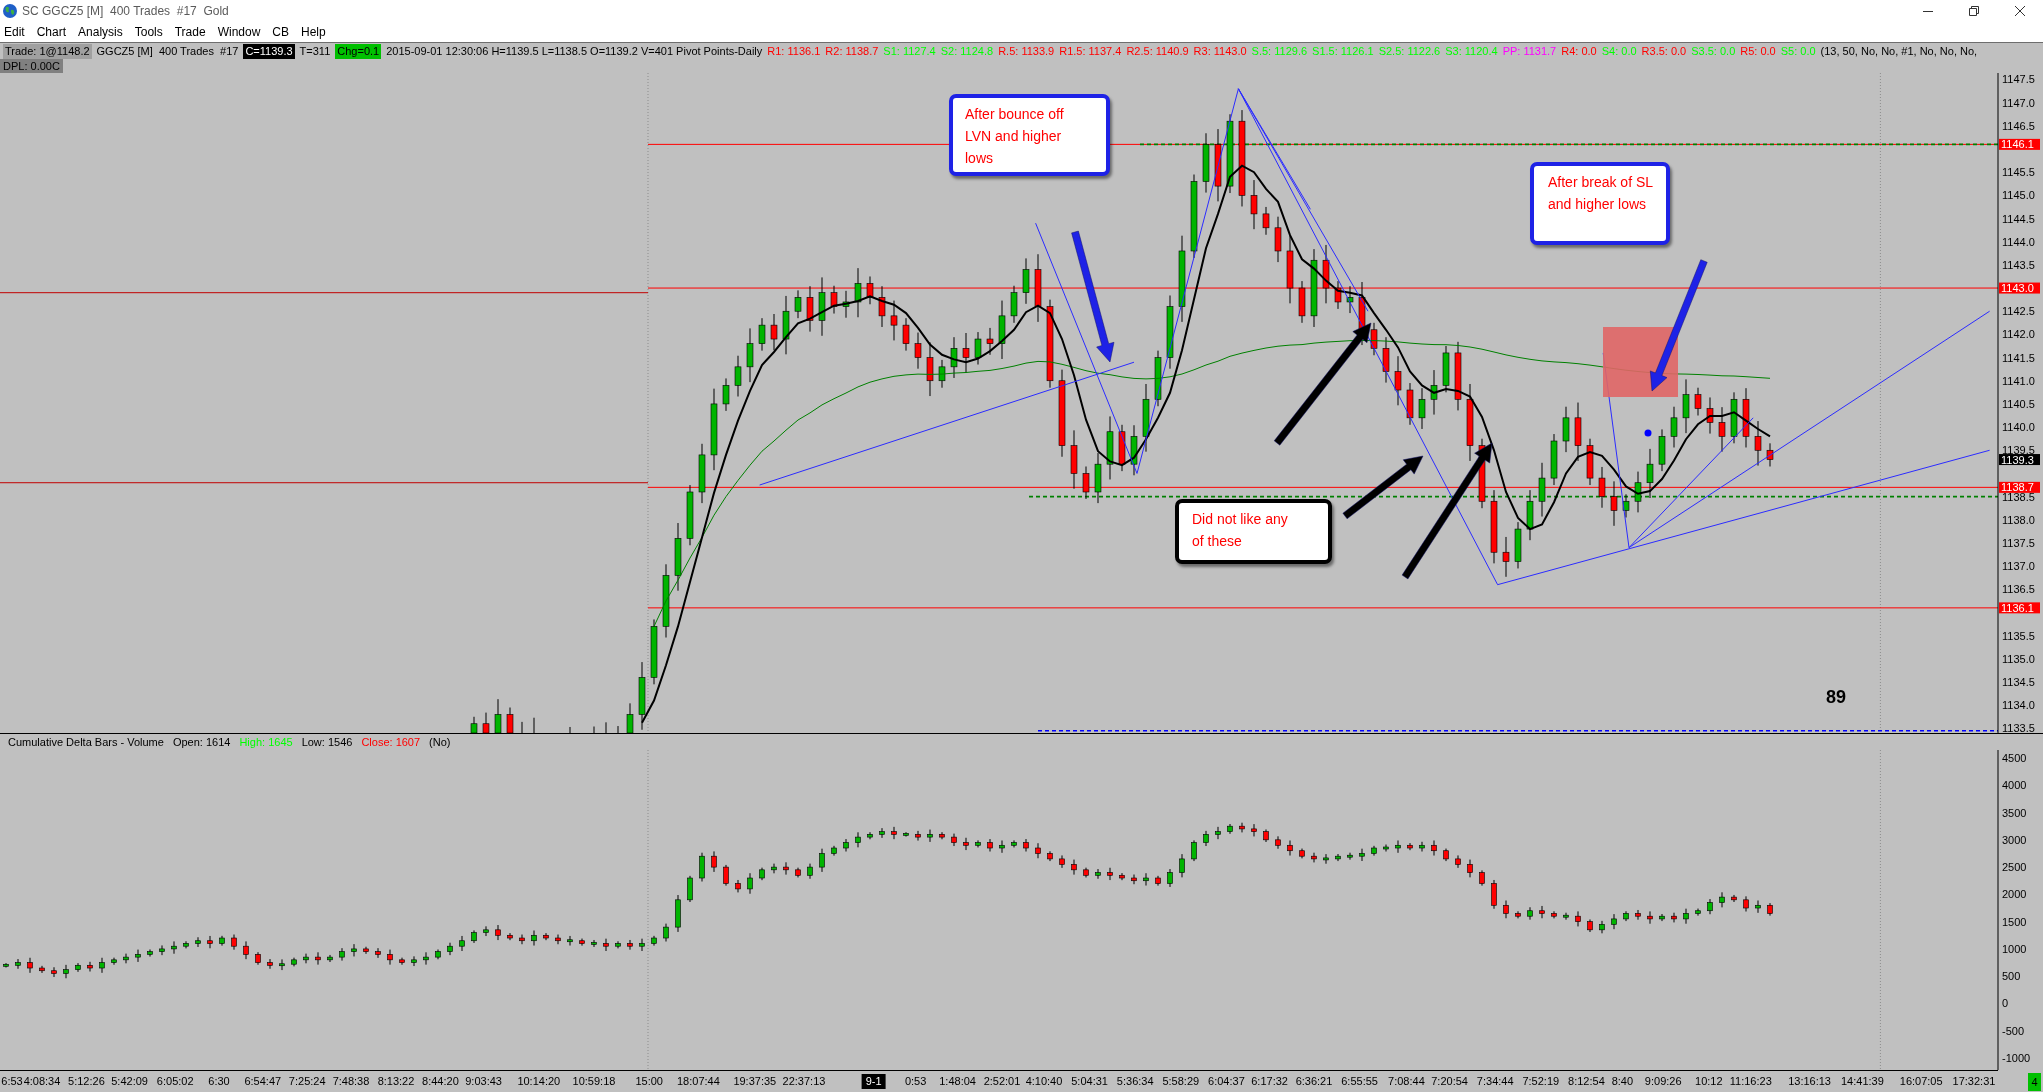  What do you see at coordinates (1135, 1081) in the screenshot?
I see `time-axis-label: 5:36:34` at bounding box center [1135, 1081].